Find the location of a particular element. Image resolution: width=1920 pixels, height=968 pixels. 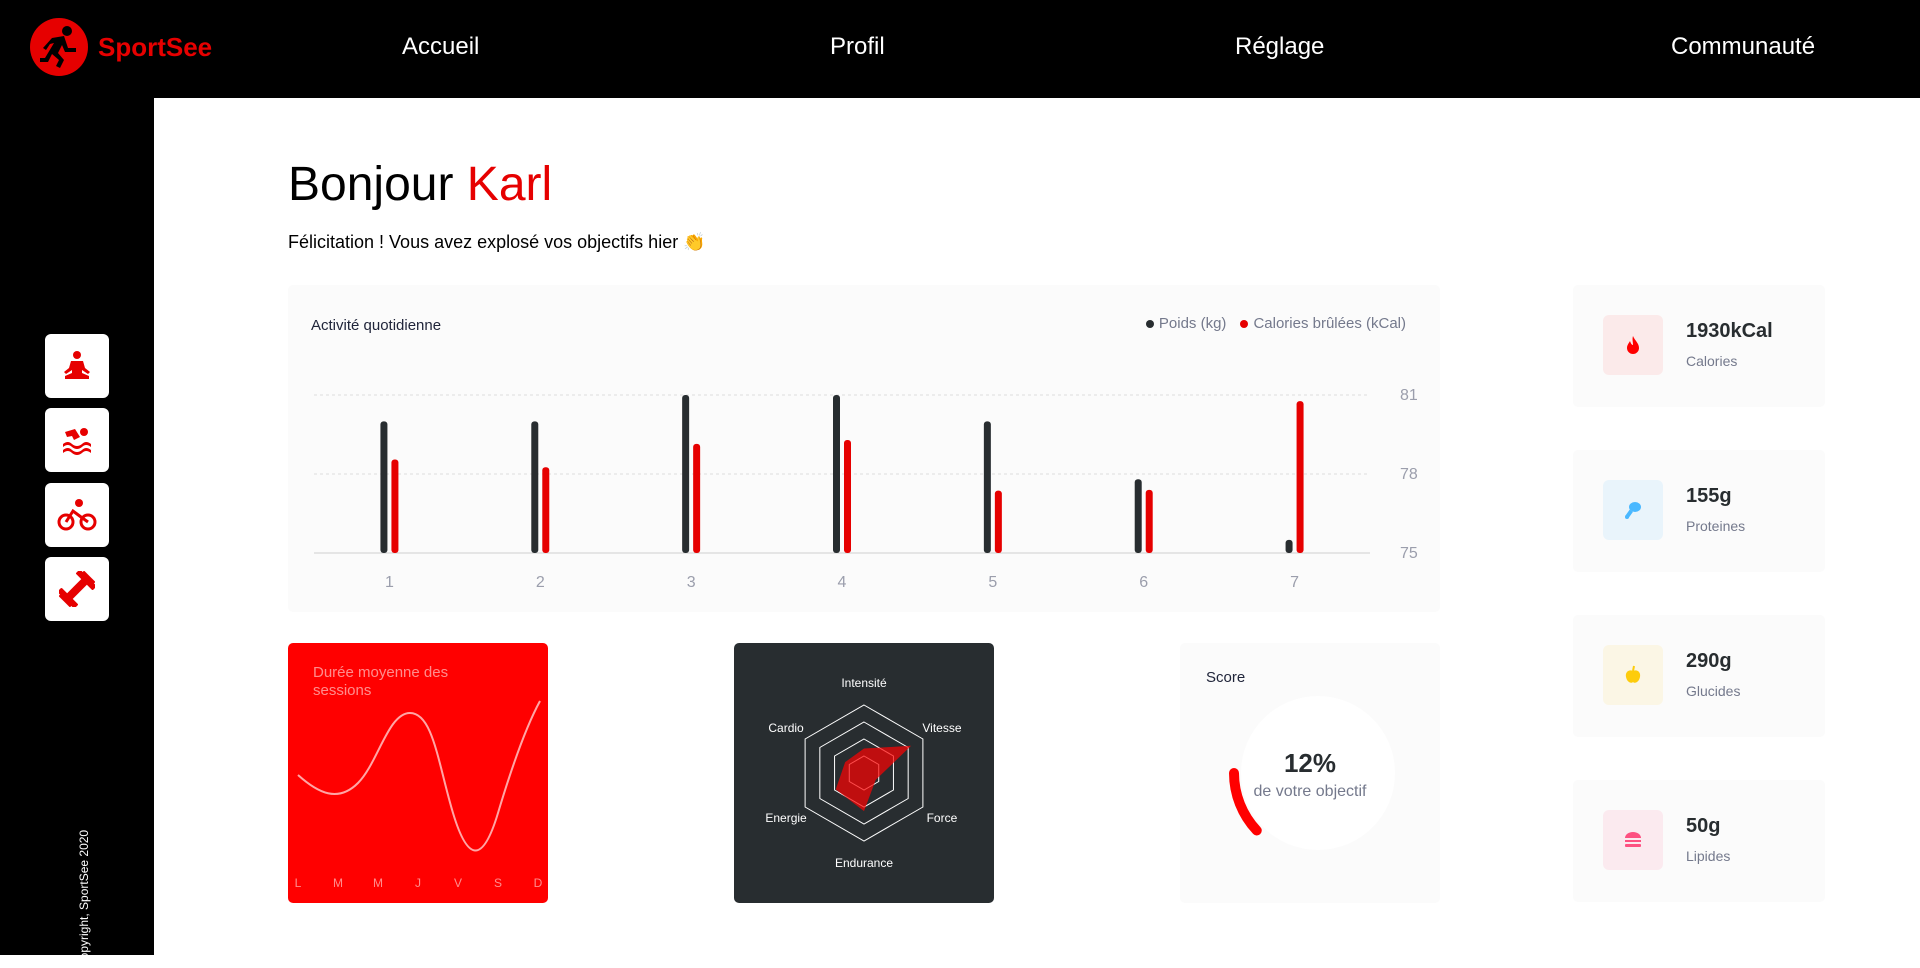

sidebar: Copyright, SportSee 2020 is located at coordinates (77, 533).